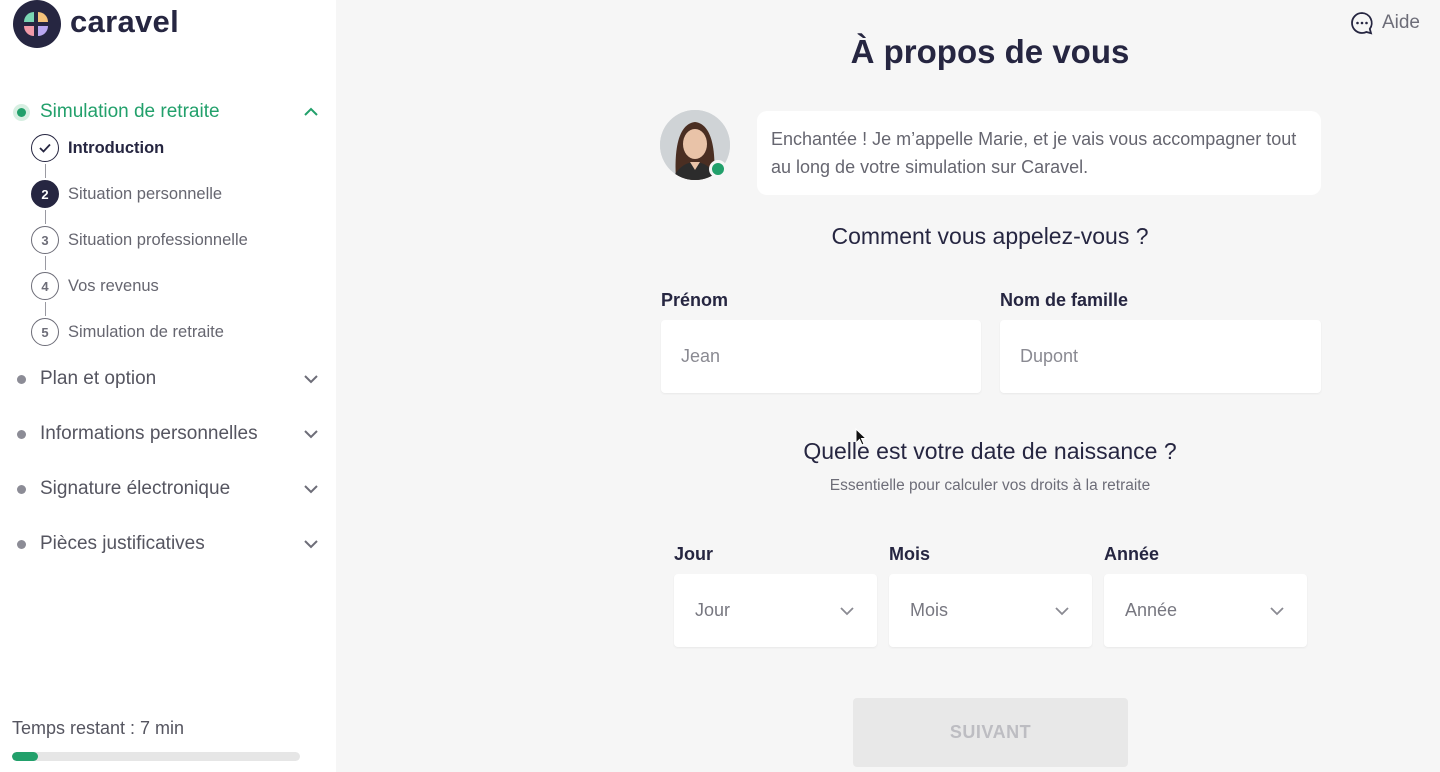 The image size is (1440, 772). Describe the element at coordinates (21, 112) in the screenshot. I see `active-section-dot` at that location.